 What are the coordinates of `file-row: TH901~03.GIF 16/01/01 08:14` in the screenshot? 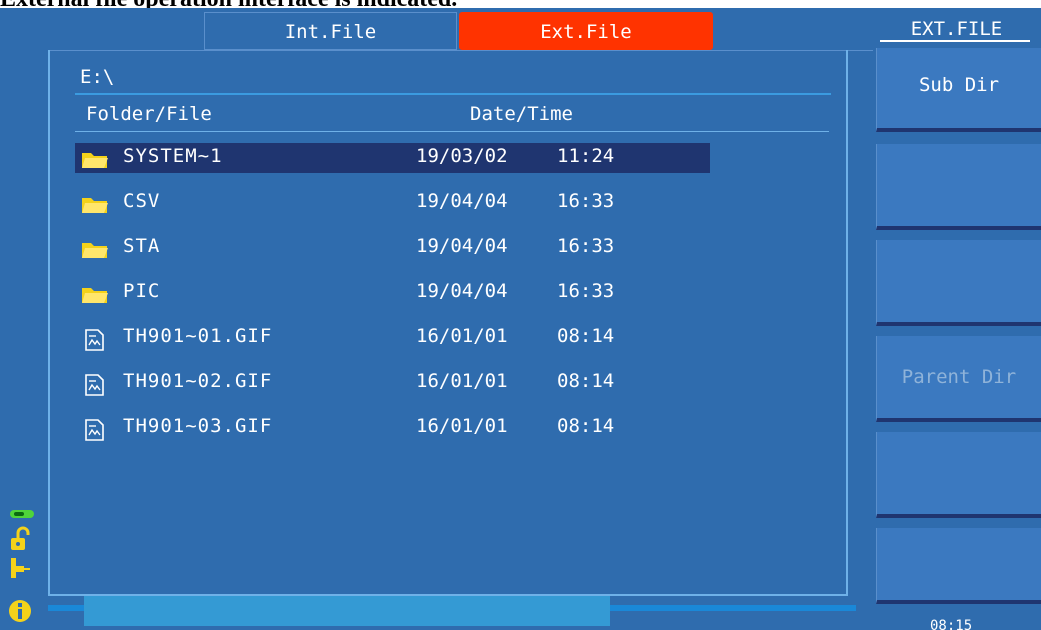 It's located at (392, 428).